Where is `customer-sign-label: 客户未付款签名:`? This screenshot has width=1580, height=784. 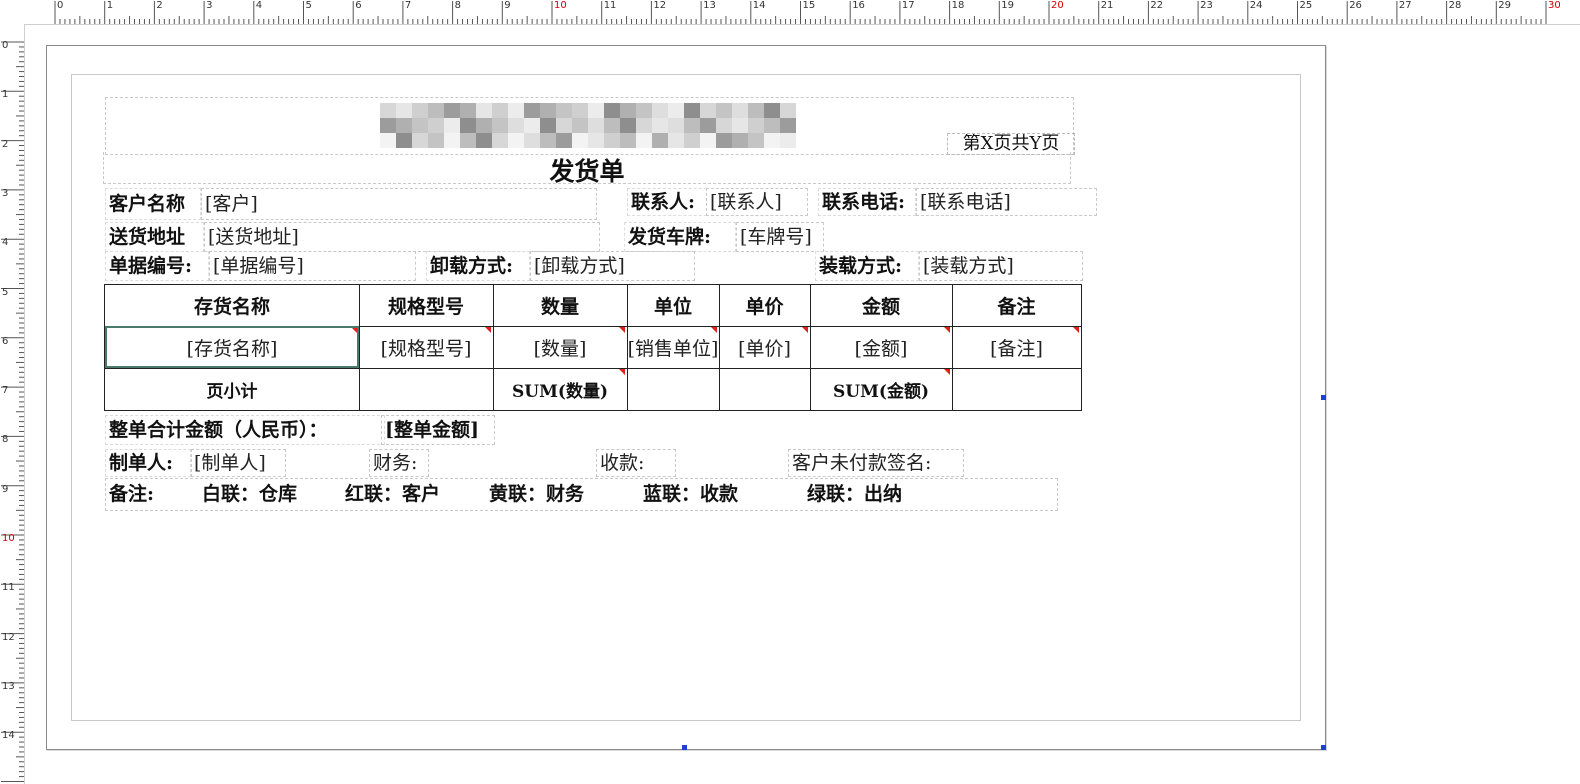 customer-sign-label: 客户未付款签名: is located at coordinates (876, 463).